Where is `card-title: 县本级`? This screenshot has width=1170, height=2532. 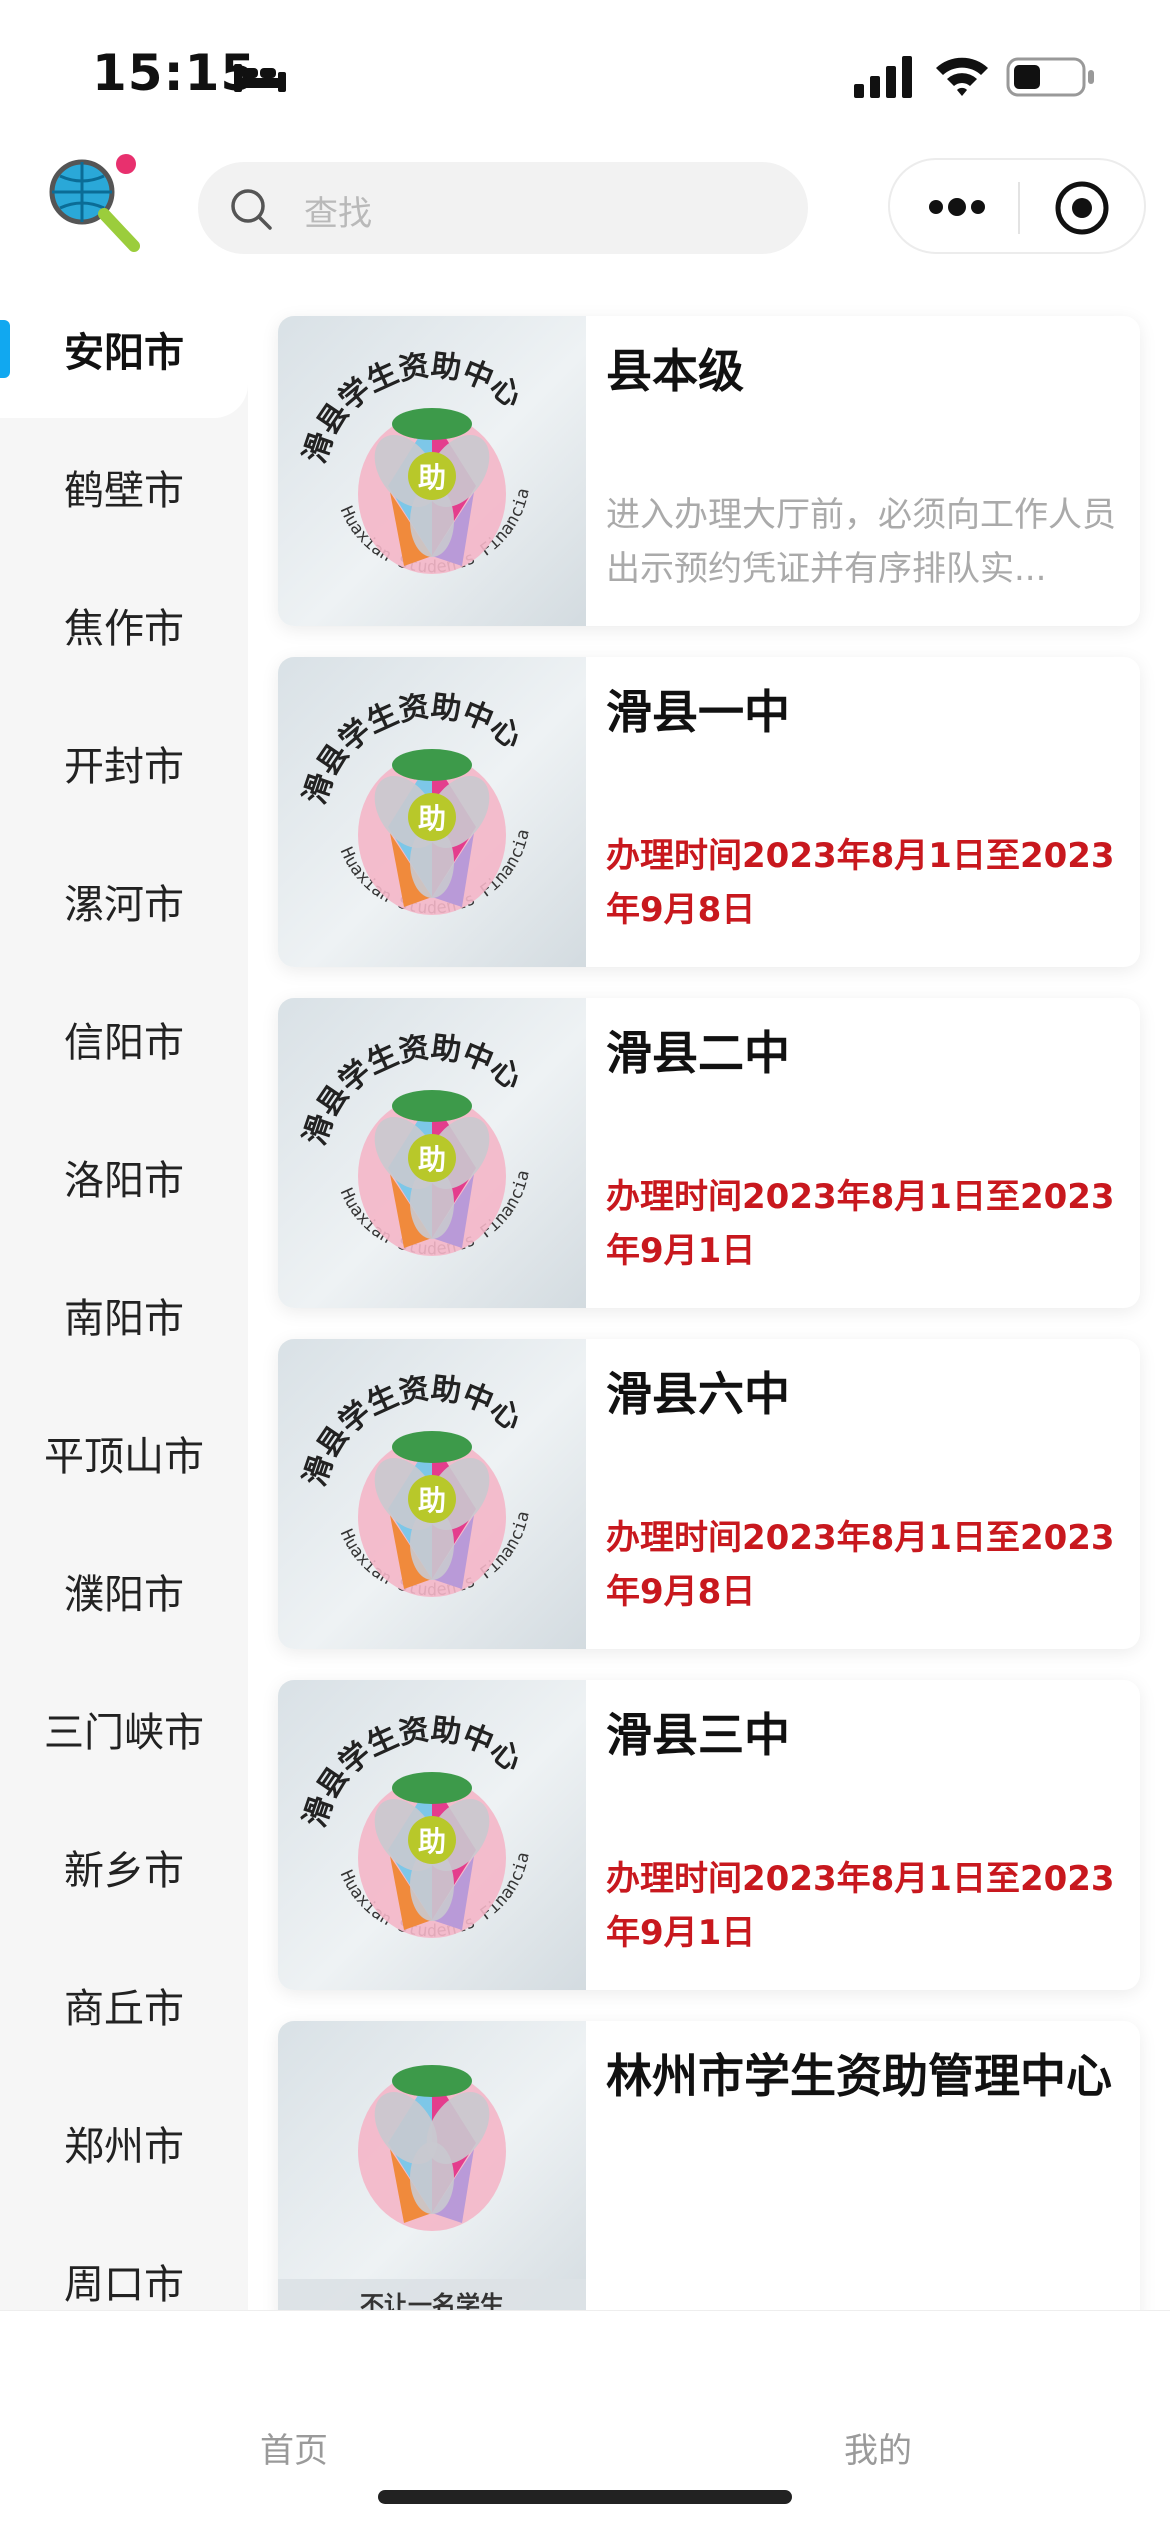 card-title: 县本级 is located at coordinates (675, 371).